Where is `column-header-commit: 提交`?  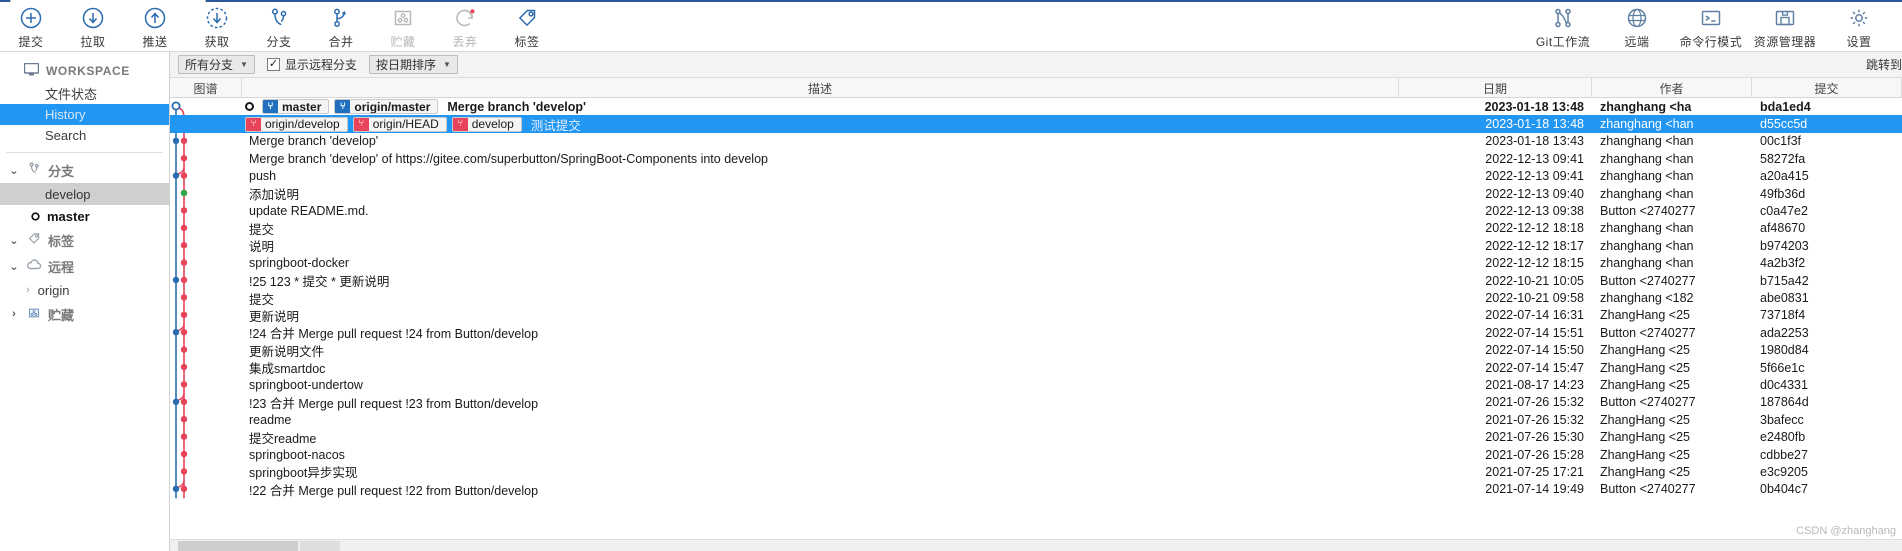 column-header-commit: 提交 is located at coordinates (1827, 88).